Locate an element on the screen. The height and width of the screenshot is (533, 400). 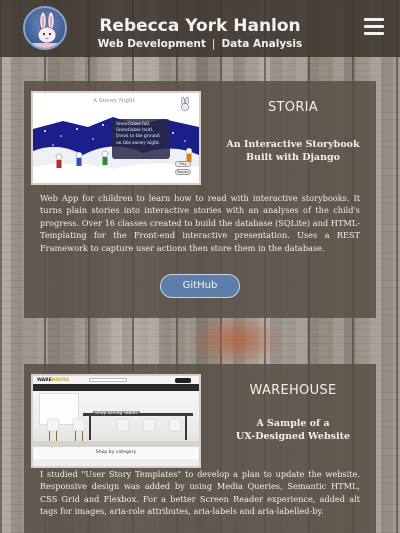
github-button: GitHub is located at coordinates (200, 286).